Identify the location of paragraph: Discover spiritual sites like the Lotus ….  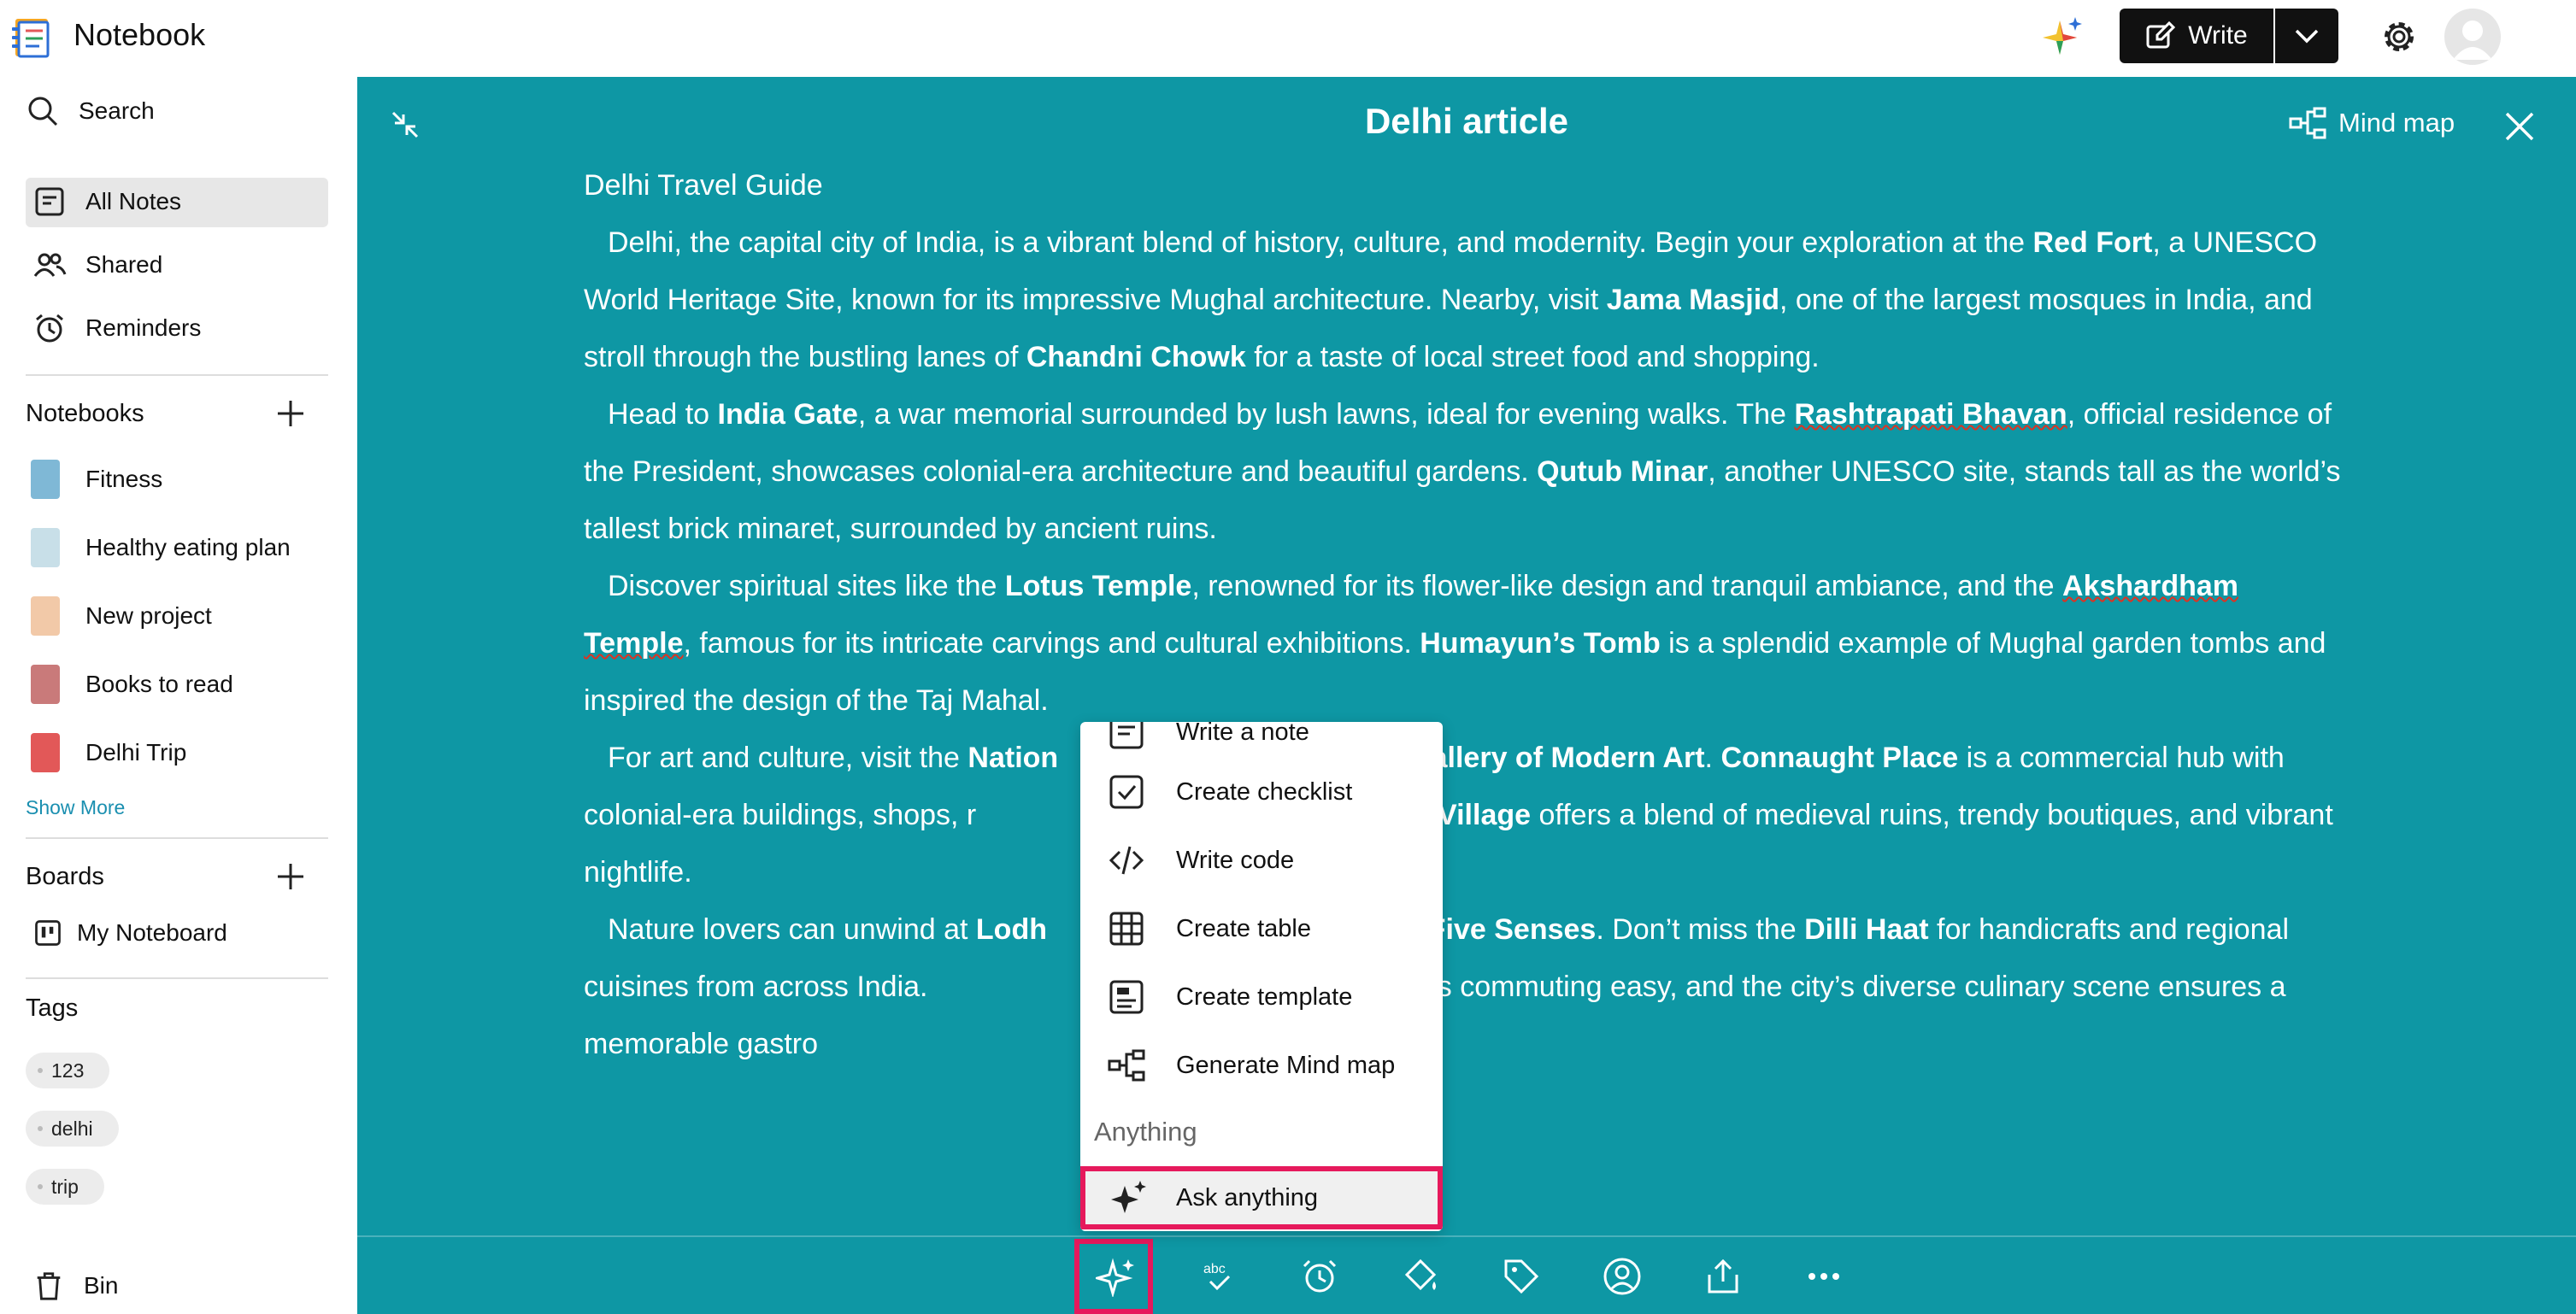
(1455, 643).